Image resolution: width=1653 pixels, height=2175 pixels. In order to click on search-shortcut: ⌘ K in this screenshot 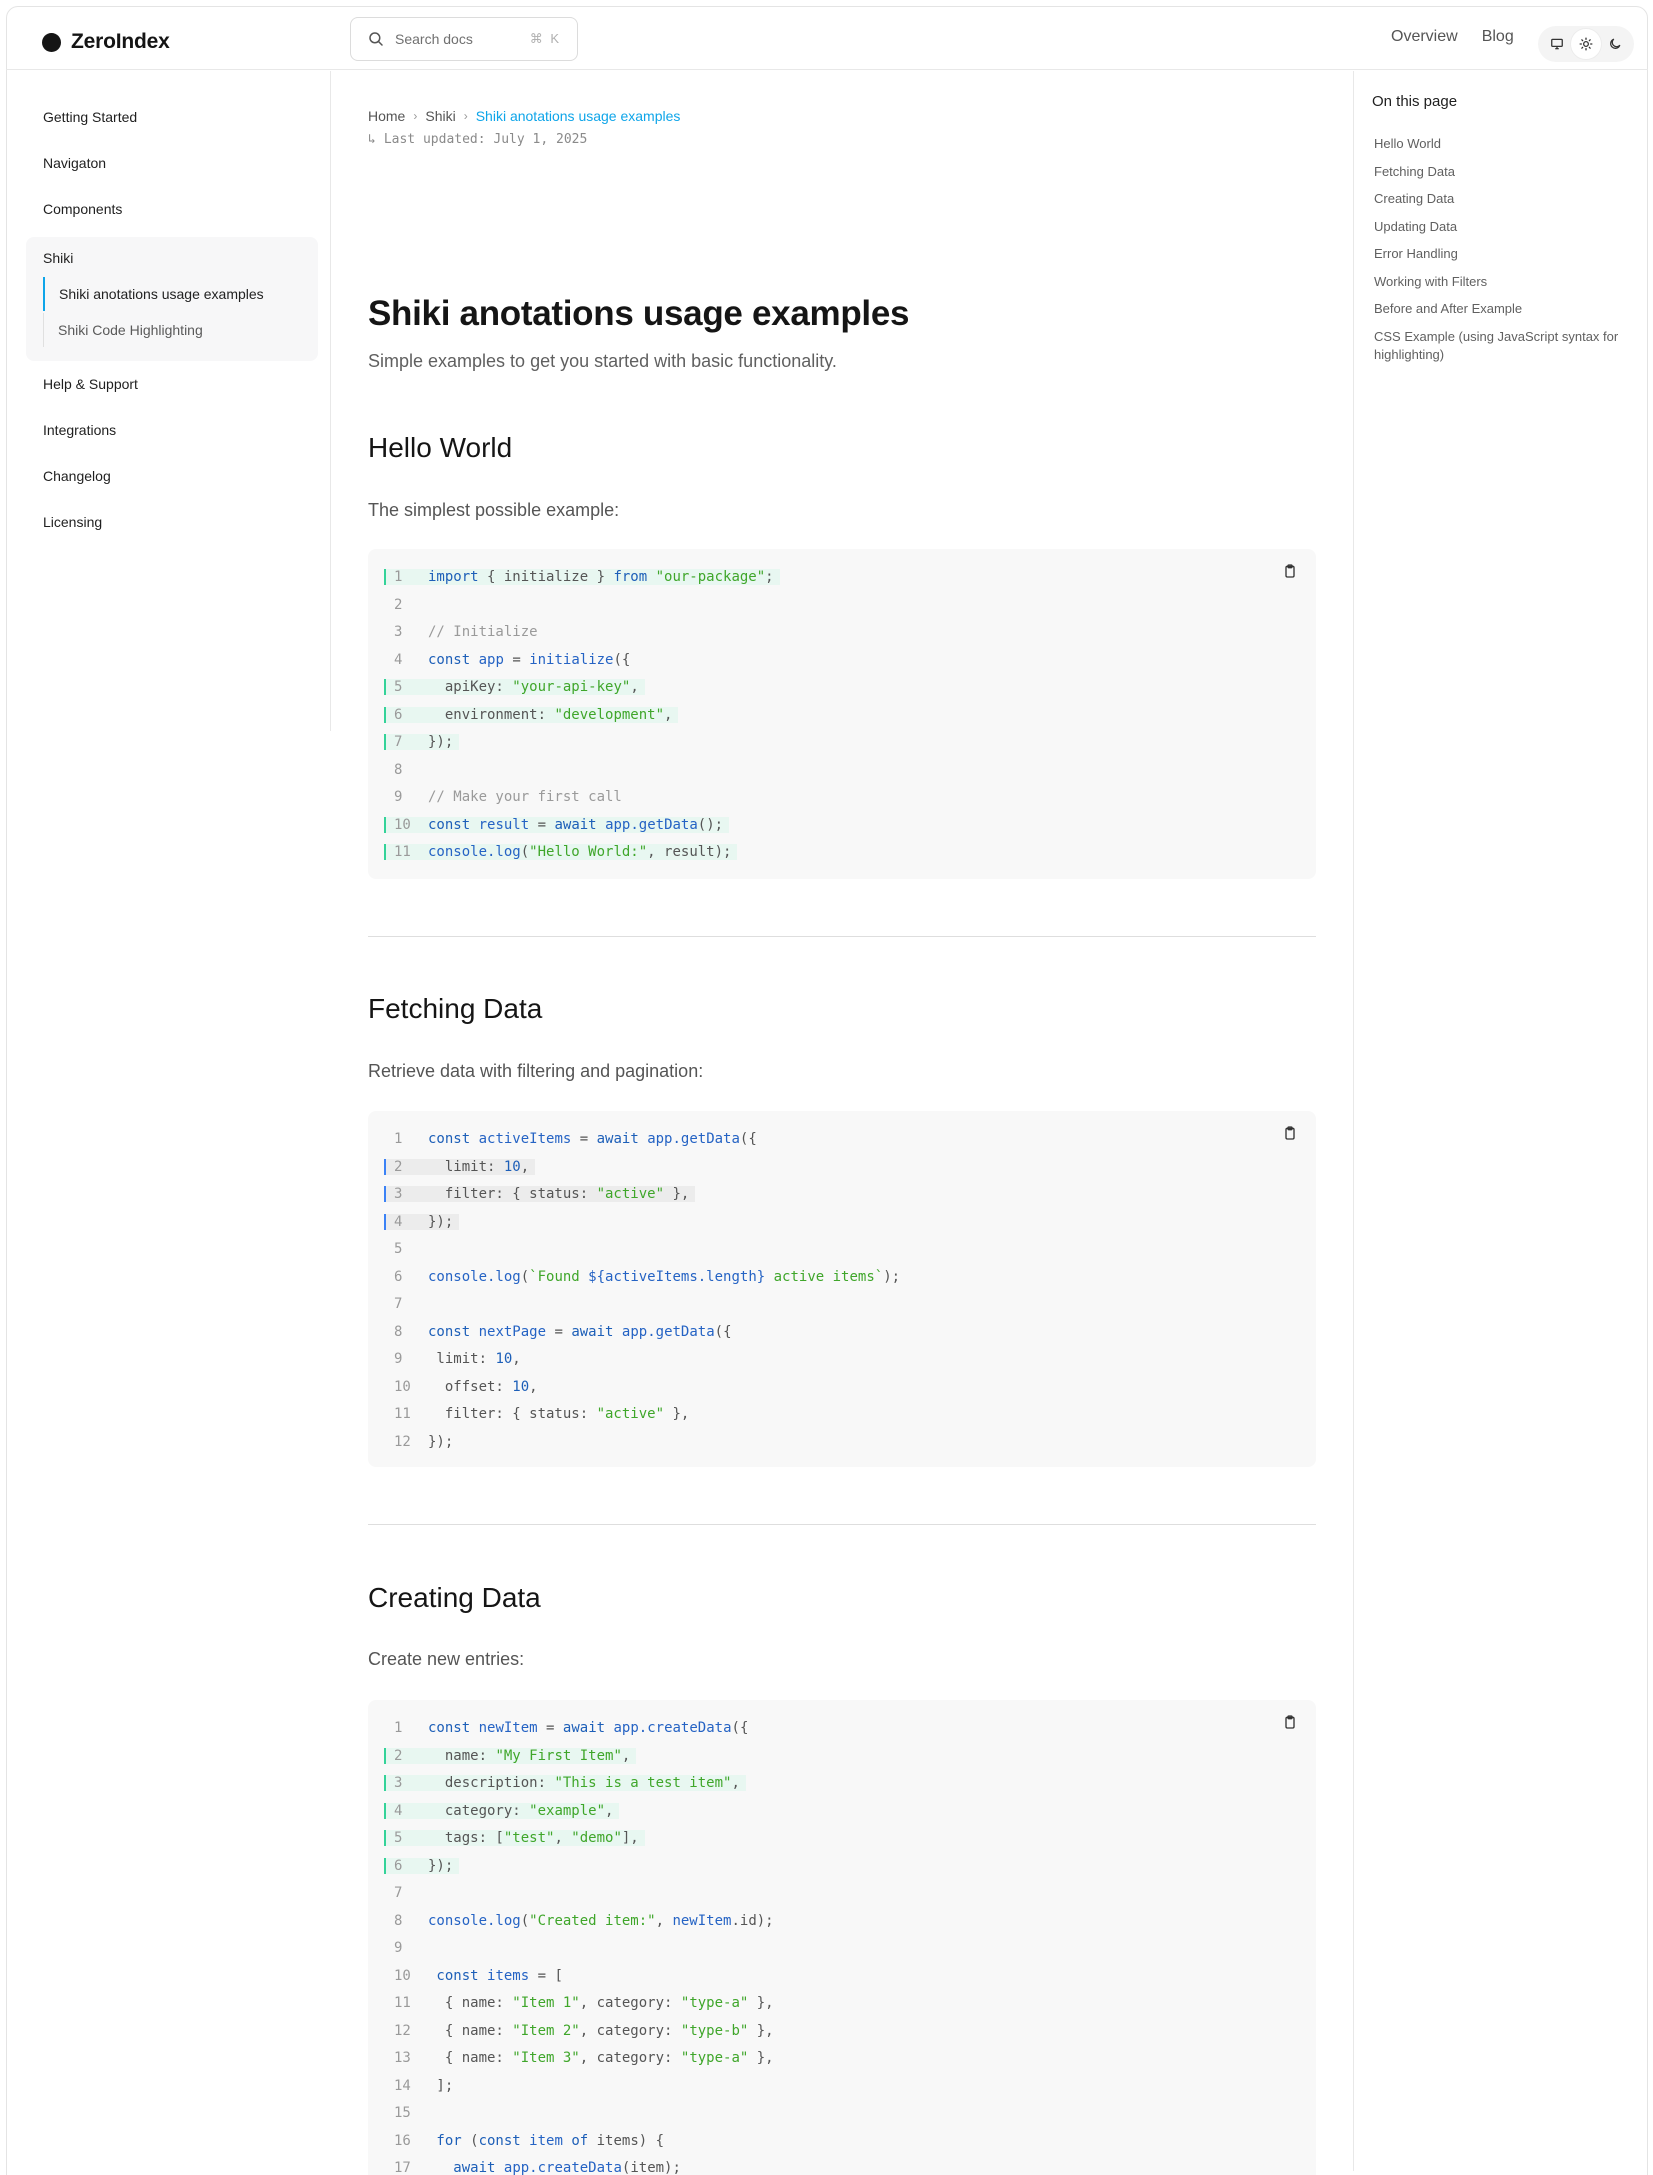, I will do `click(545, 38)`.